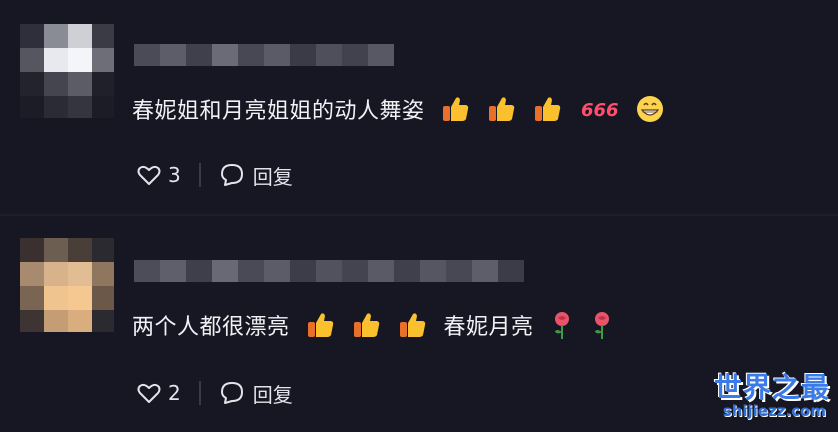  Describe the element at coordinates (278, 111) in the screenshot. I see `comment-text: 春妮姐和月亮姐姐的动人舞姿` at that location.